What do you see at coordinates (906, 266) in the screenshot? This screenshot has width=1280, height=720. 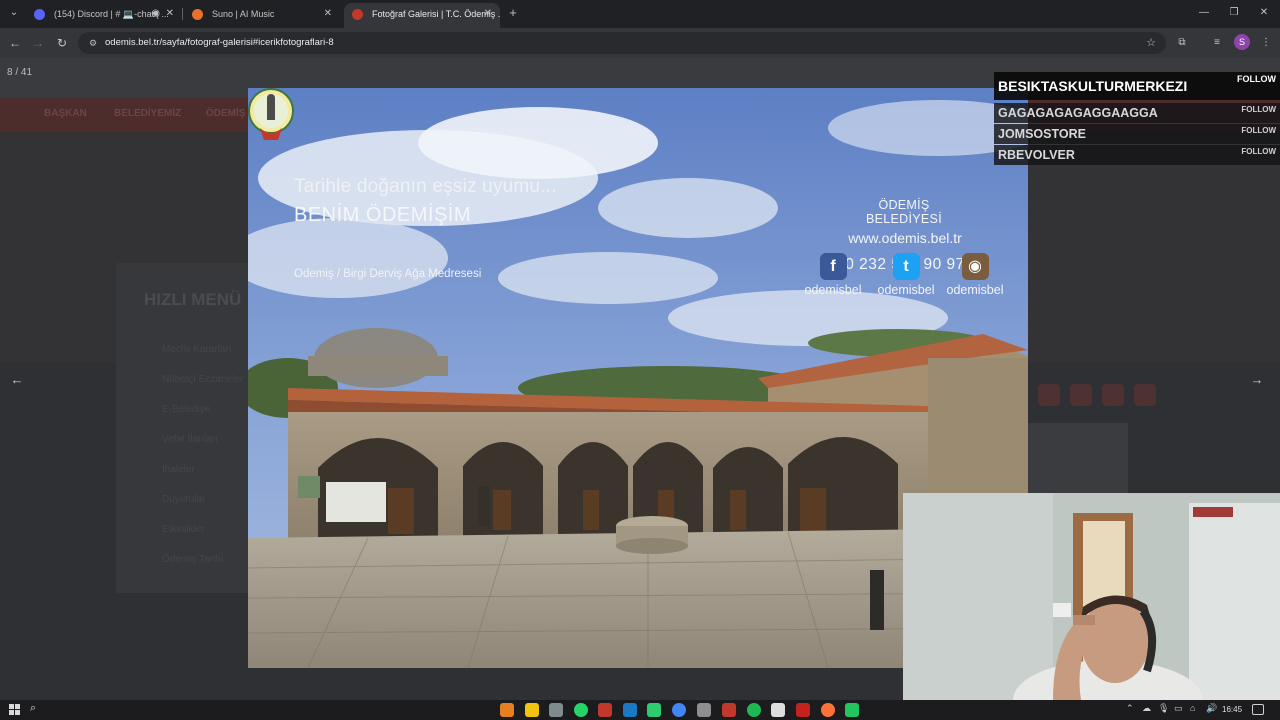 I see `twitter-icon: t` at bounding box center [906, 266].